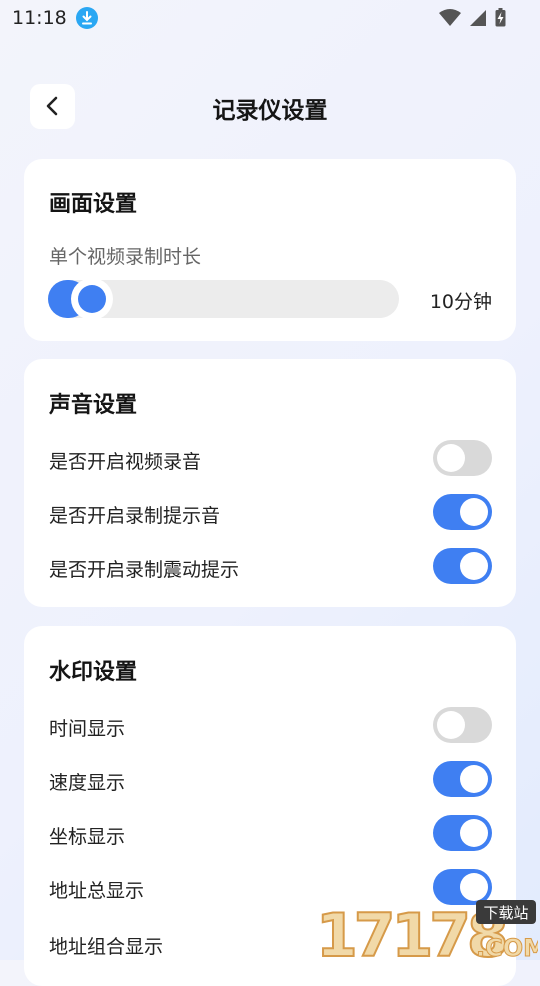  What do you see at coordinates (97, 891) in the screenshot?
I see `address-display-label: 地址总显示` at bounding box center [97, 891].